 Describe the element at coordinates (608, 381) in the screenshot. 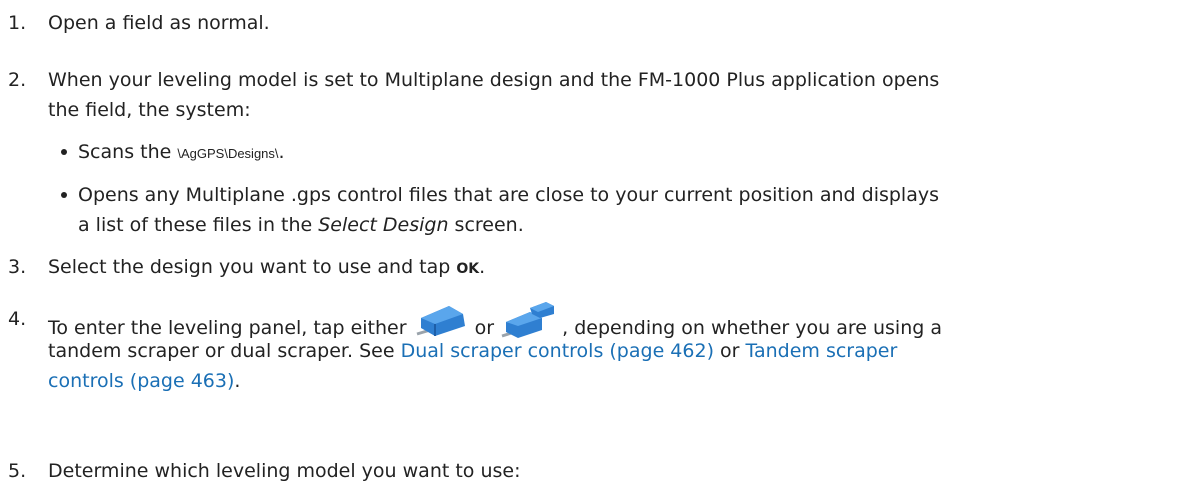

I see `step-text-line: controls (page 463).` at that location.